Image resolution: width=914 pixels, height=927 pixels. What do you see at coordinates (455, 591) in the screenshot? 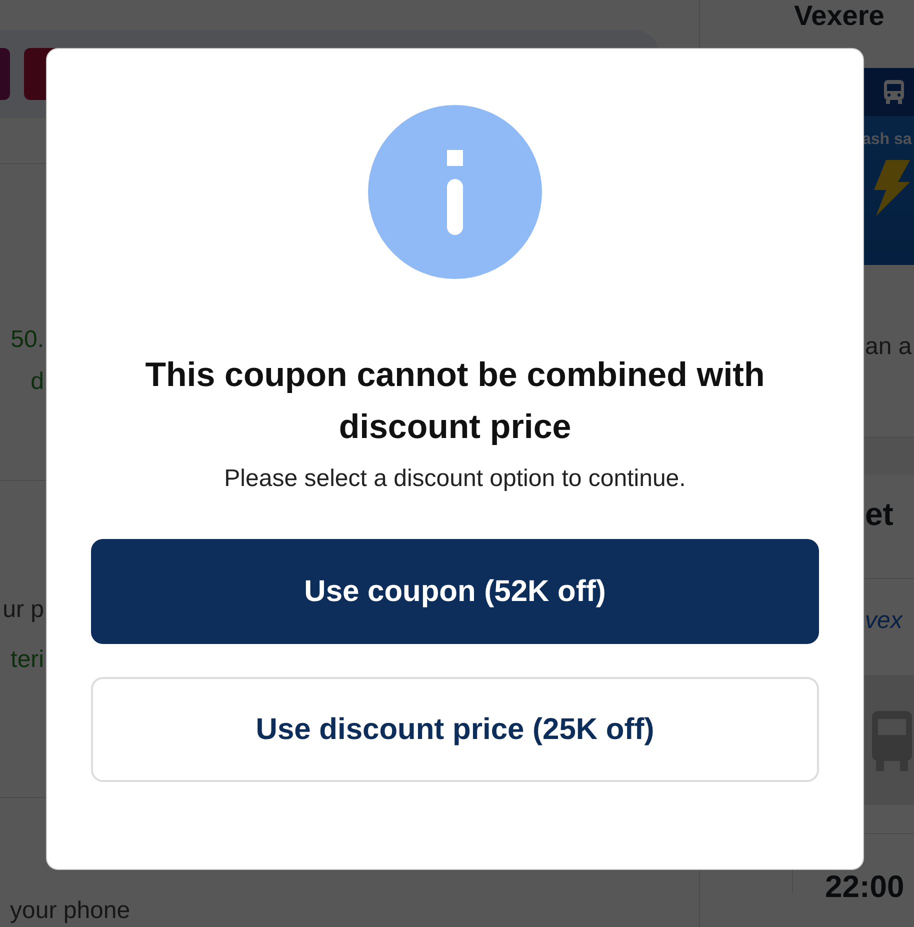
I see `coupon-button: Use coupon (52K off)` at bounding box center [455, 591].